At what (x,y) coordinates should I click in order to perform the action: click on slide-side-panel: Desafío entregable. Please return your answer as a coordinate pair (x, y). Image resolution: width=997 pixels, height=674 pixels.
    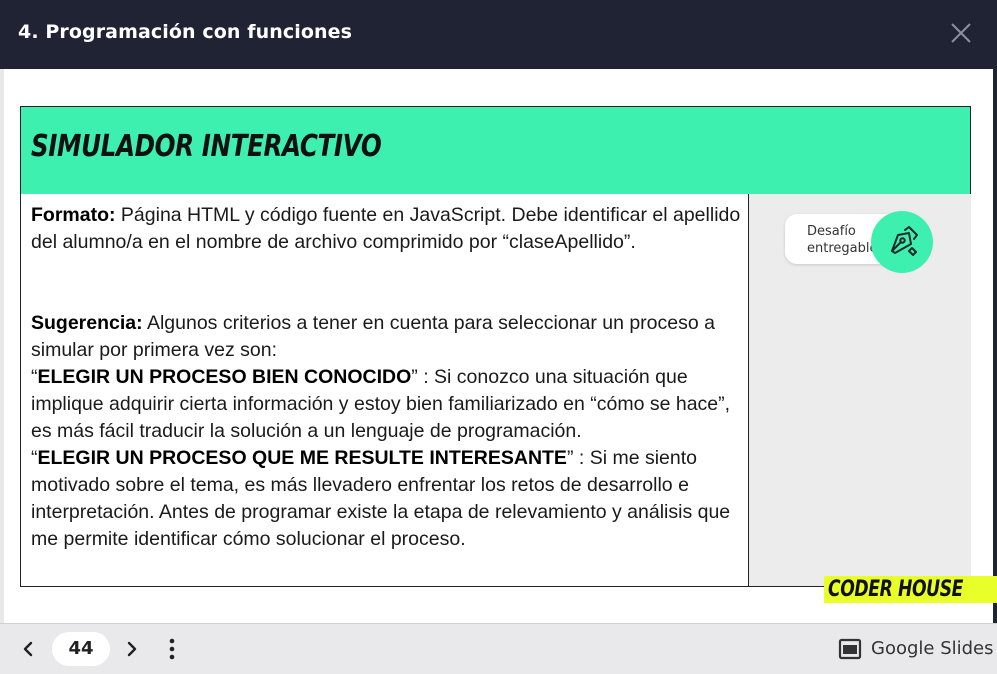
    Looking at the image, I should click on (860, 390).